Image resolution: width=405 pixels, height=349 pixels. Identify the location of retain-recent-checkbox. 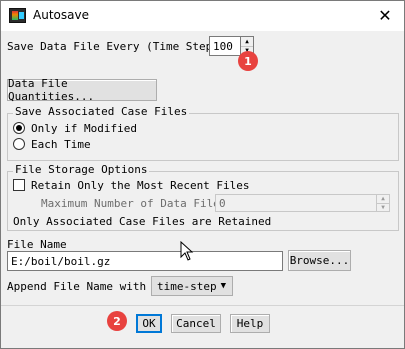
(19, 185).